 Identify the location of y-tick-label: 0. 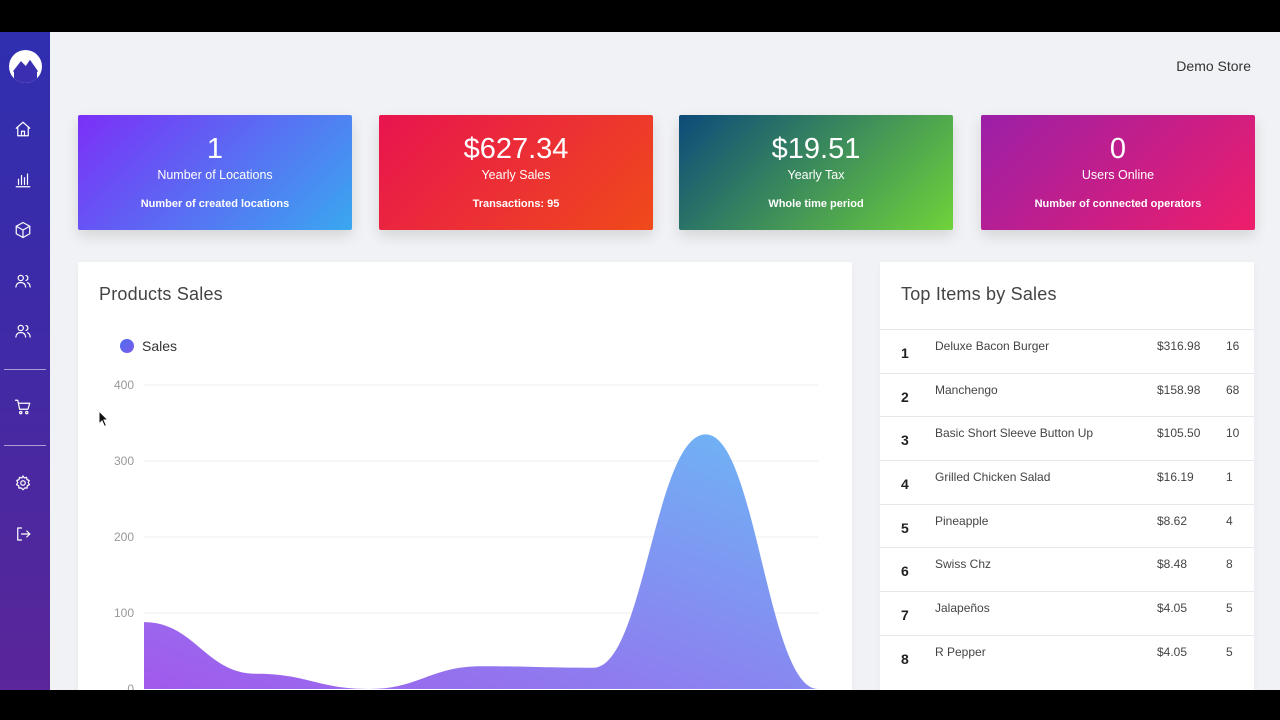
(130, 686).